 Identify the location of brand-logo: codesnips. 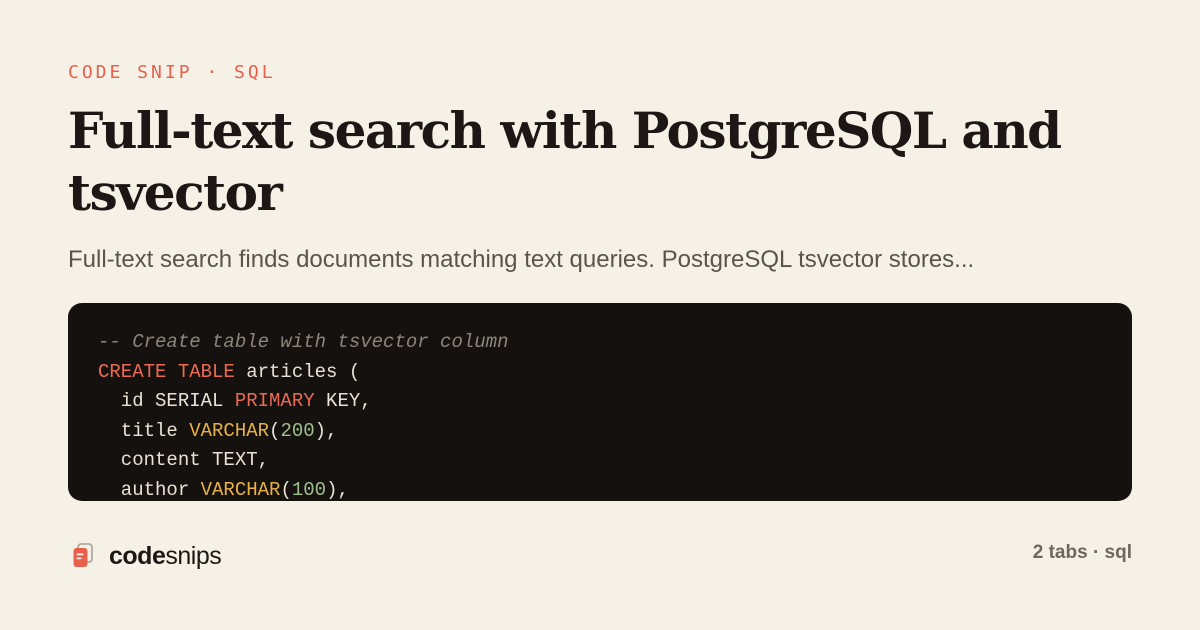
(147, 556).